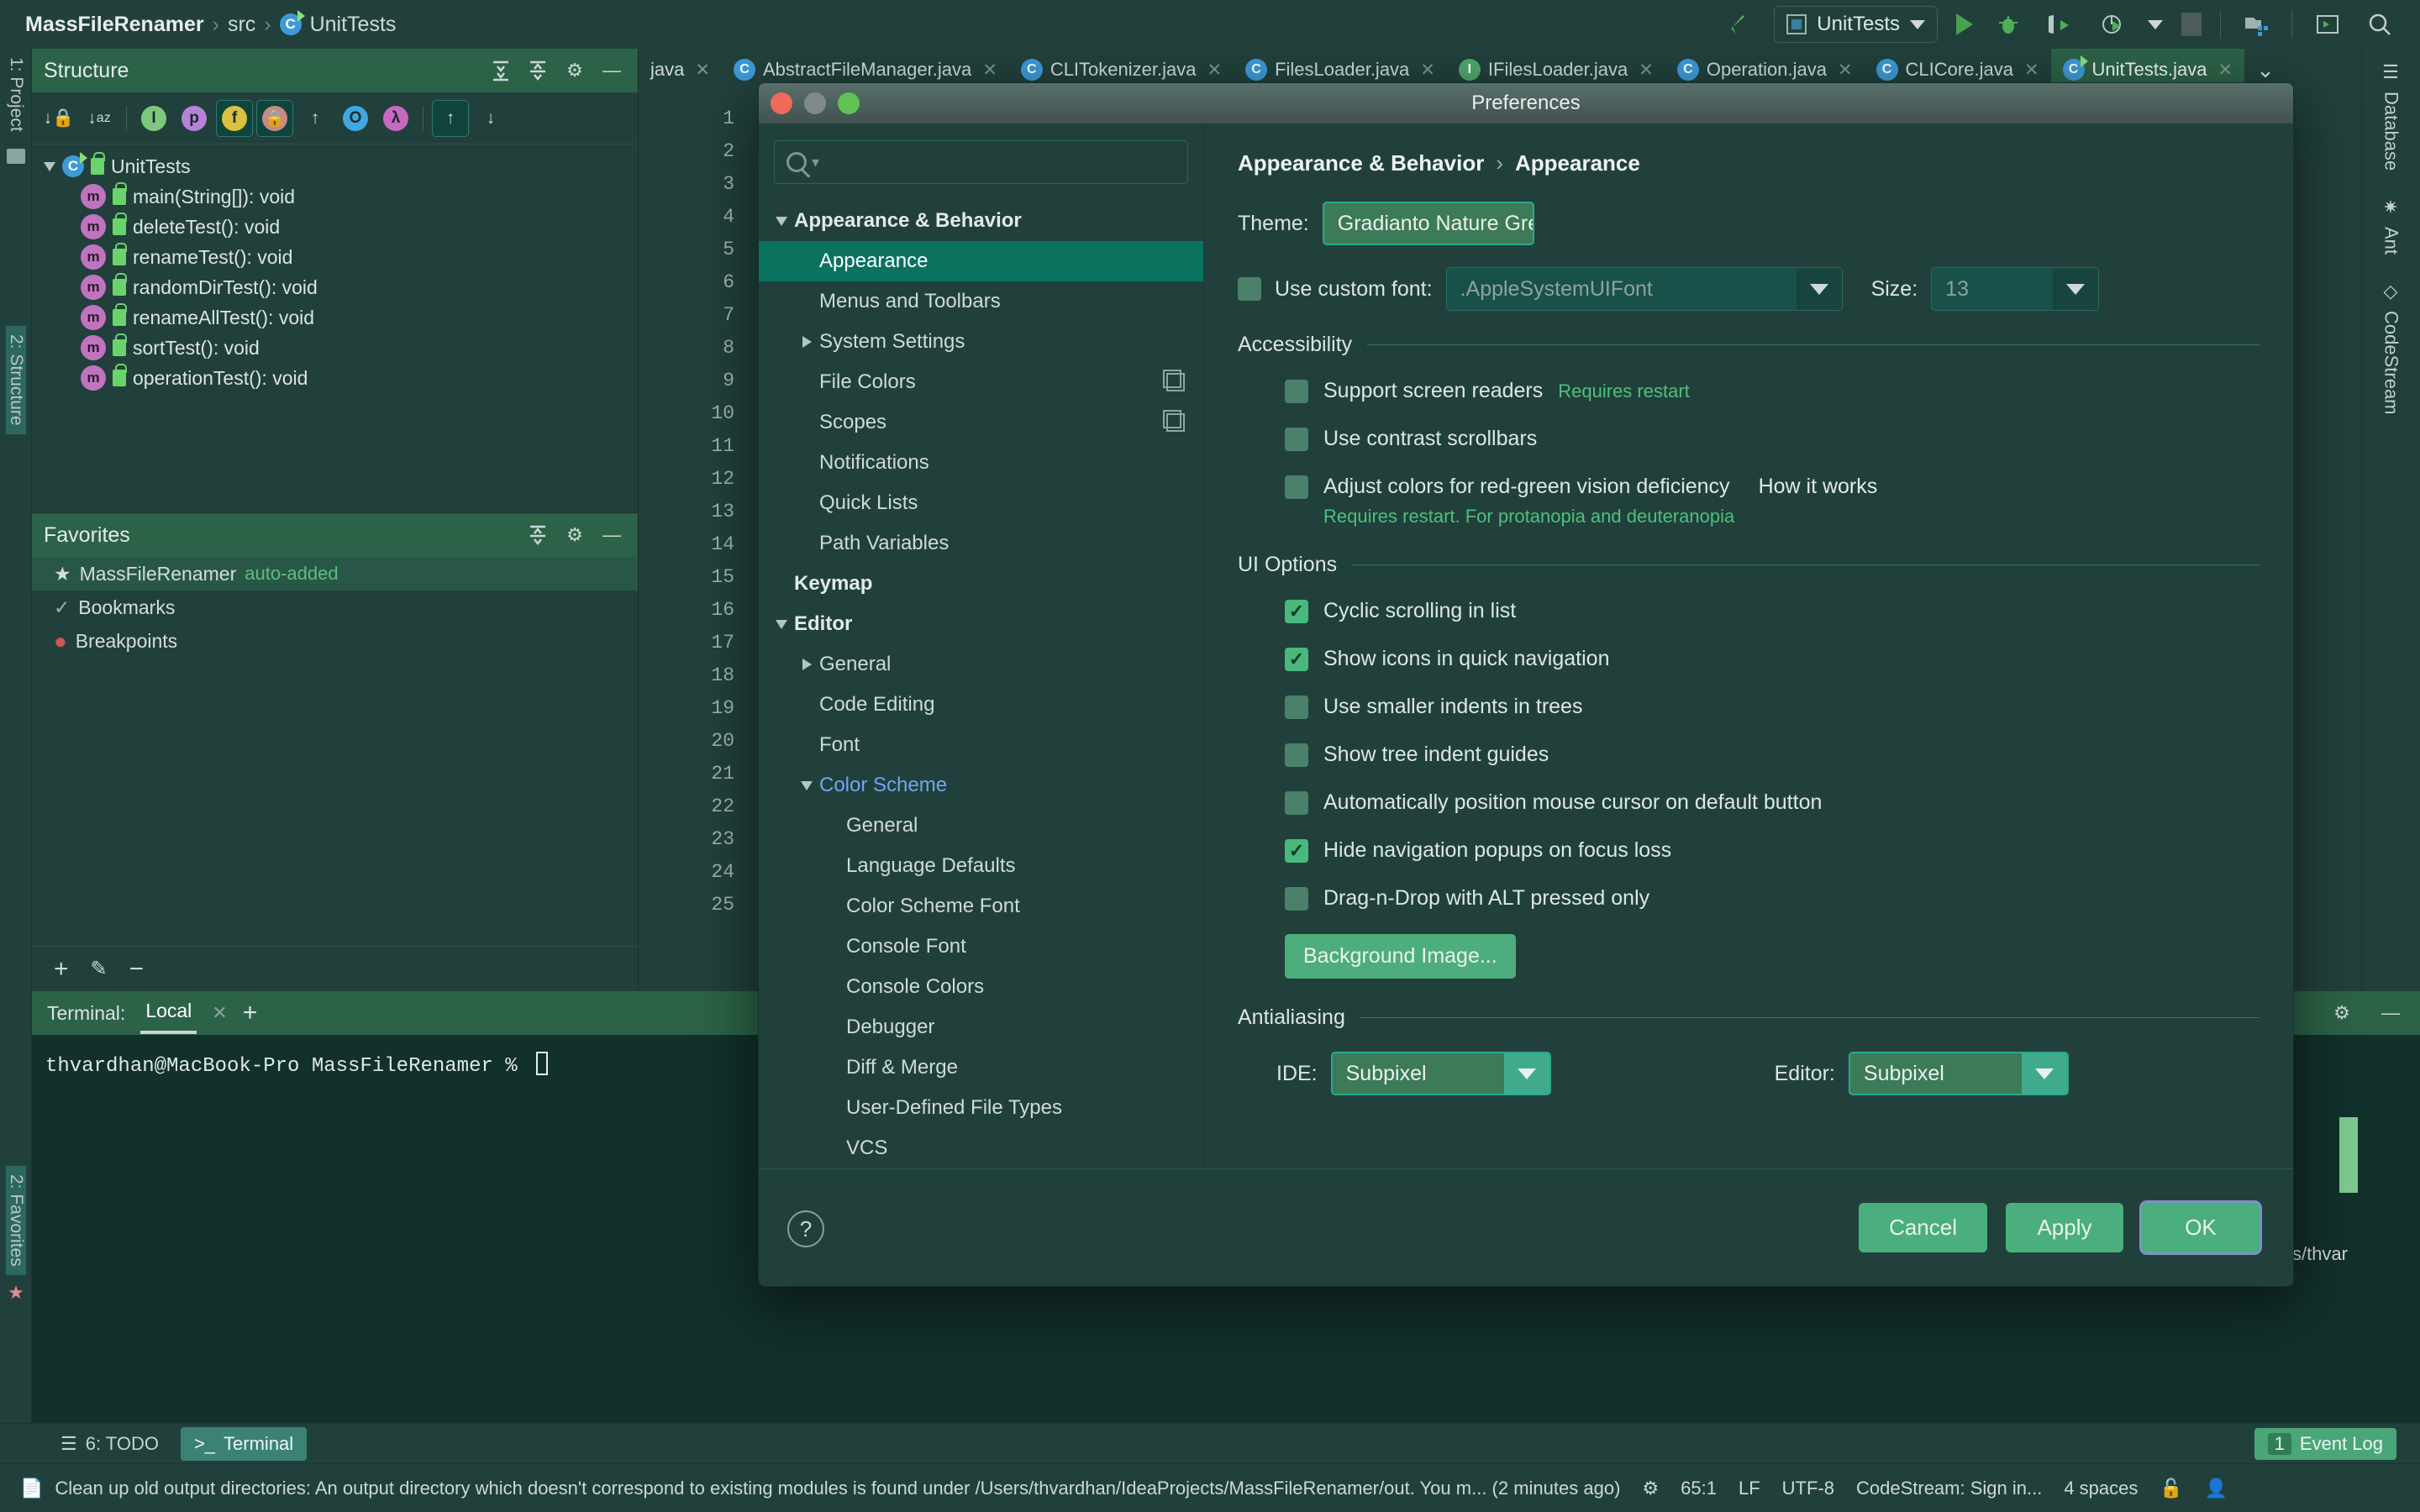 The width and height of the screenshot is (2420, 1512). I want to click on run-configuration-selector: UnitTests, so click(1856, 24).